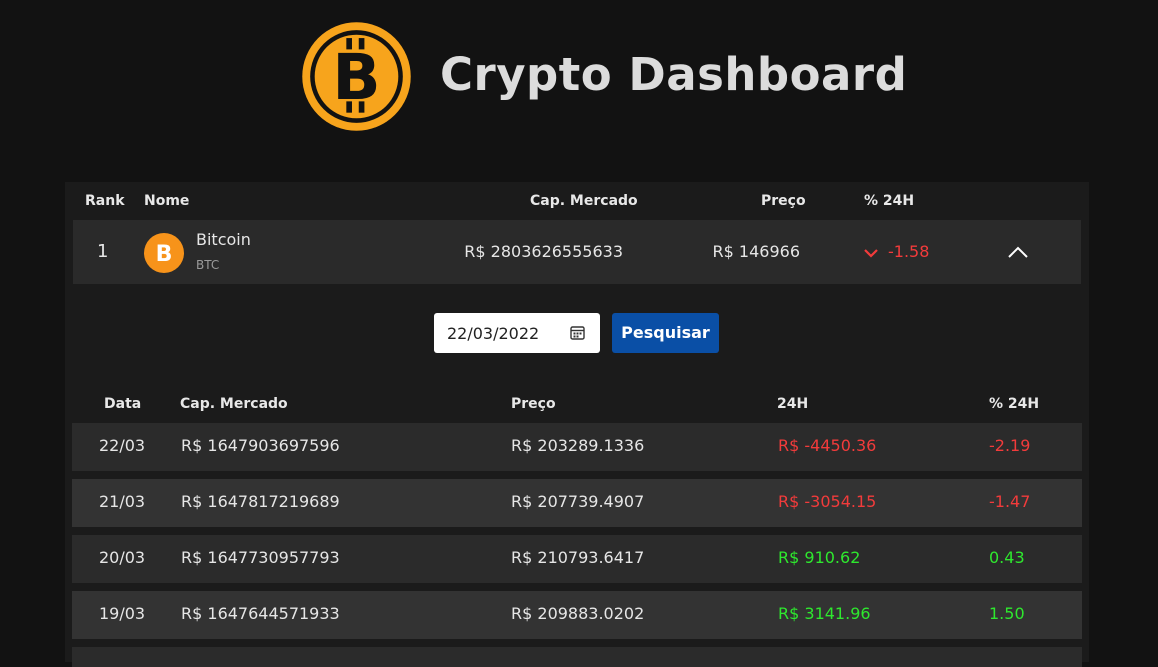 The height and width of the screenshot is (667, 1158). What do you see at coordinates (122, 557) in the screenshot?
I see `row-date: 20/03` at bounding box center [122, 557].